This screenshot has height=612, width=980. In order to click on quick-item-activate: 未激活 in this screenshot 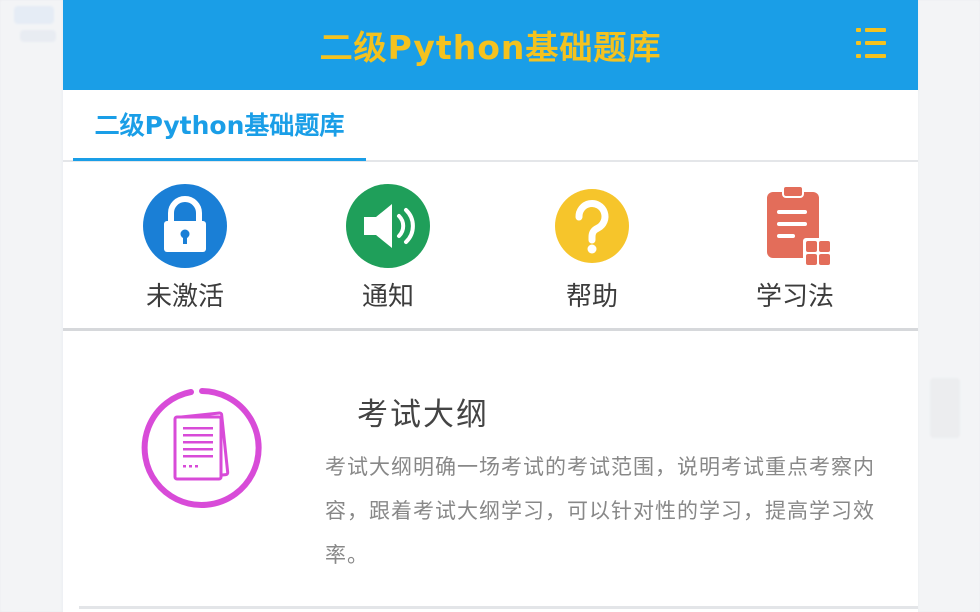, I will do `click(185, 252)`.